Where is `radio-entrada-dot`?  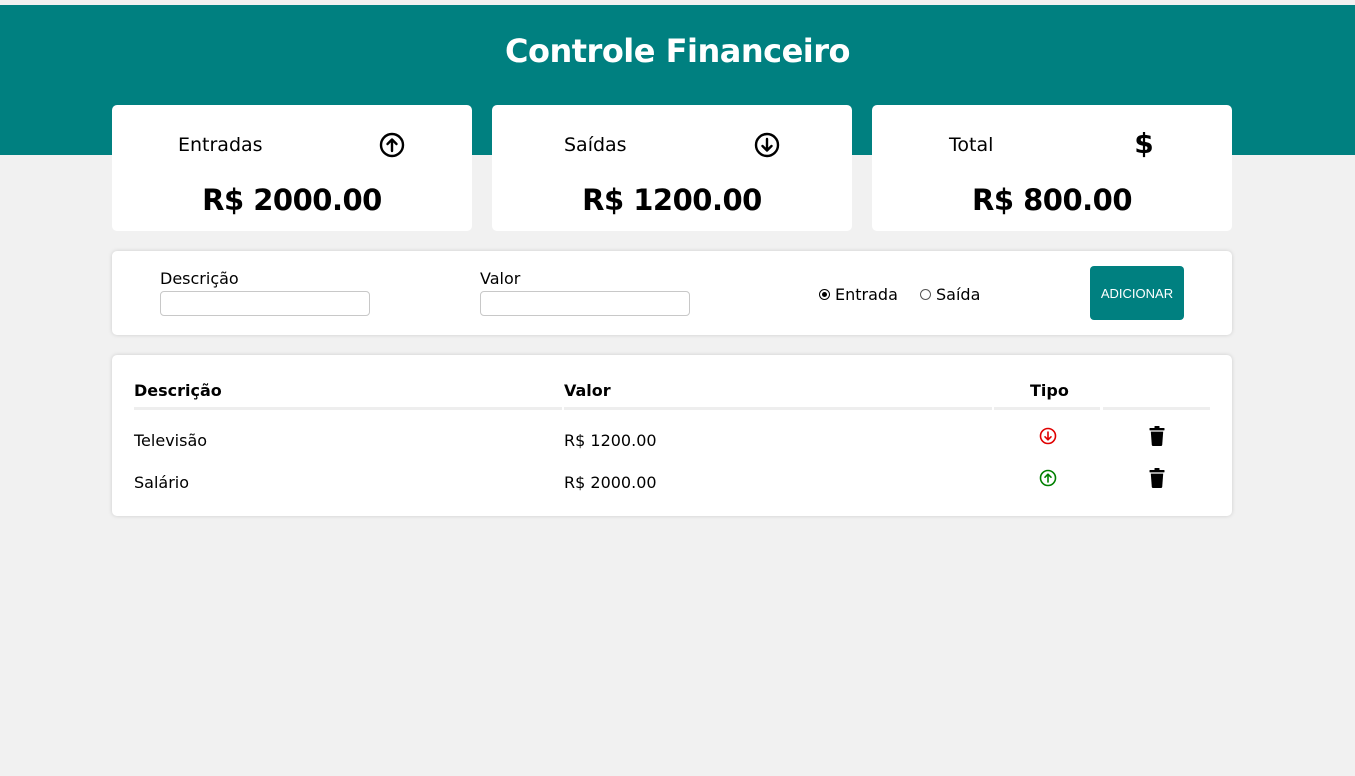
radio-entrada-dot is located at coordinates (824, 294).